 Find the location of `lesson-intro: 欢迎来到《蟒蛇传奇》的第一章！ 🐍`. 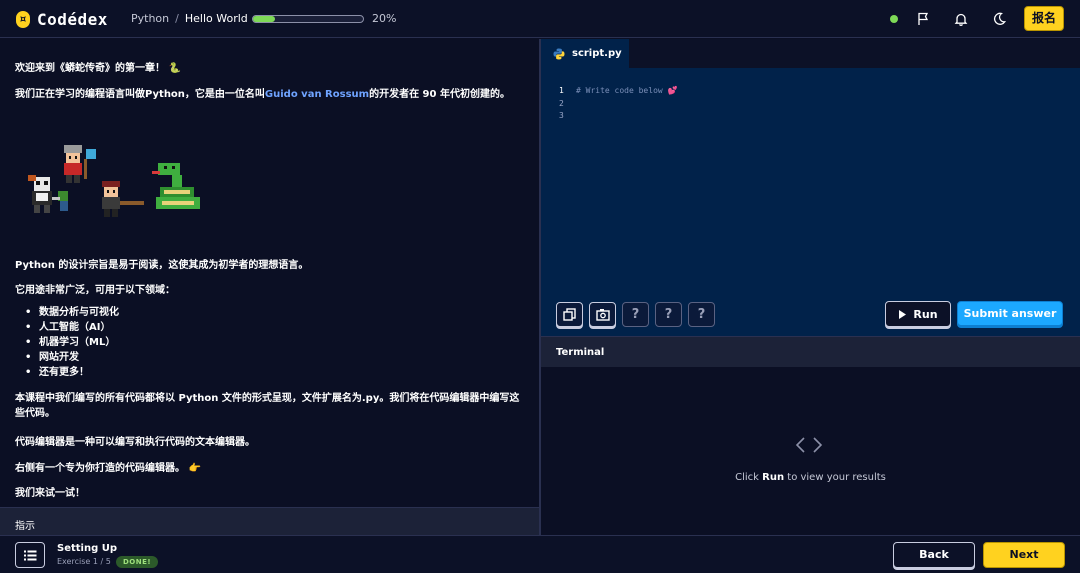

lesson-intro: 欢迎来到《蟒蛇传奇》的第一章！ 🐍 is located at coordinates (98, 66).